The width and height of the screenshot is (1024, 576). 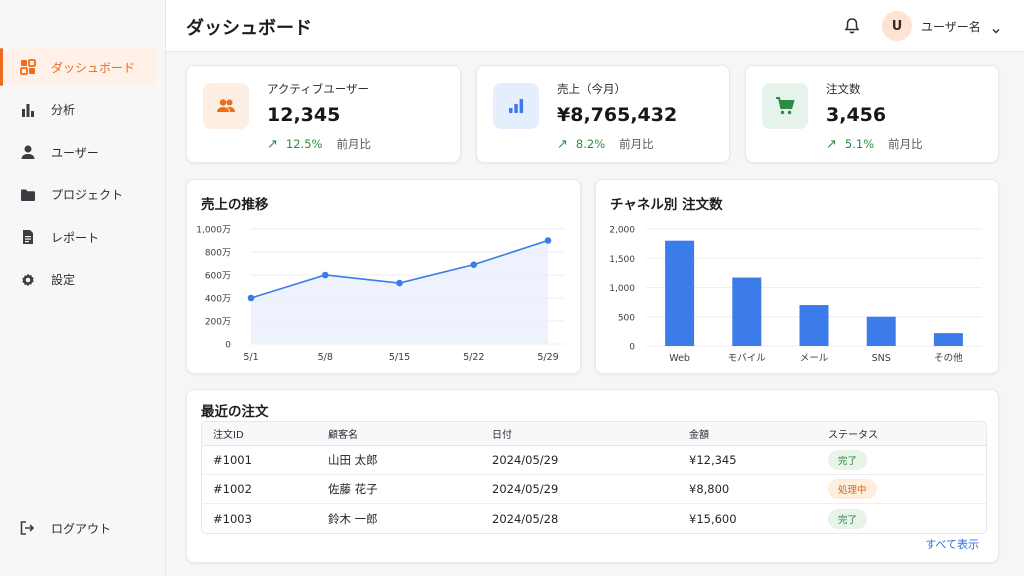 What do you see at coordinates (525, 518) in the screenshot?
I see `order-date: 2024/05/28` at bounding box center [525, 518].